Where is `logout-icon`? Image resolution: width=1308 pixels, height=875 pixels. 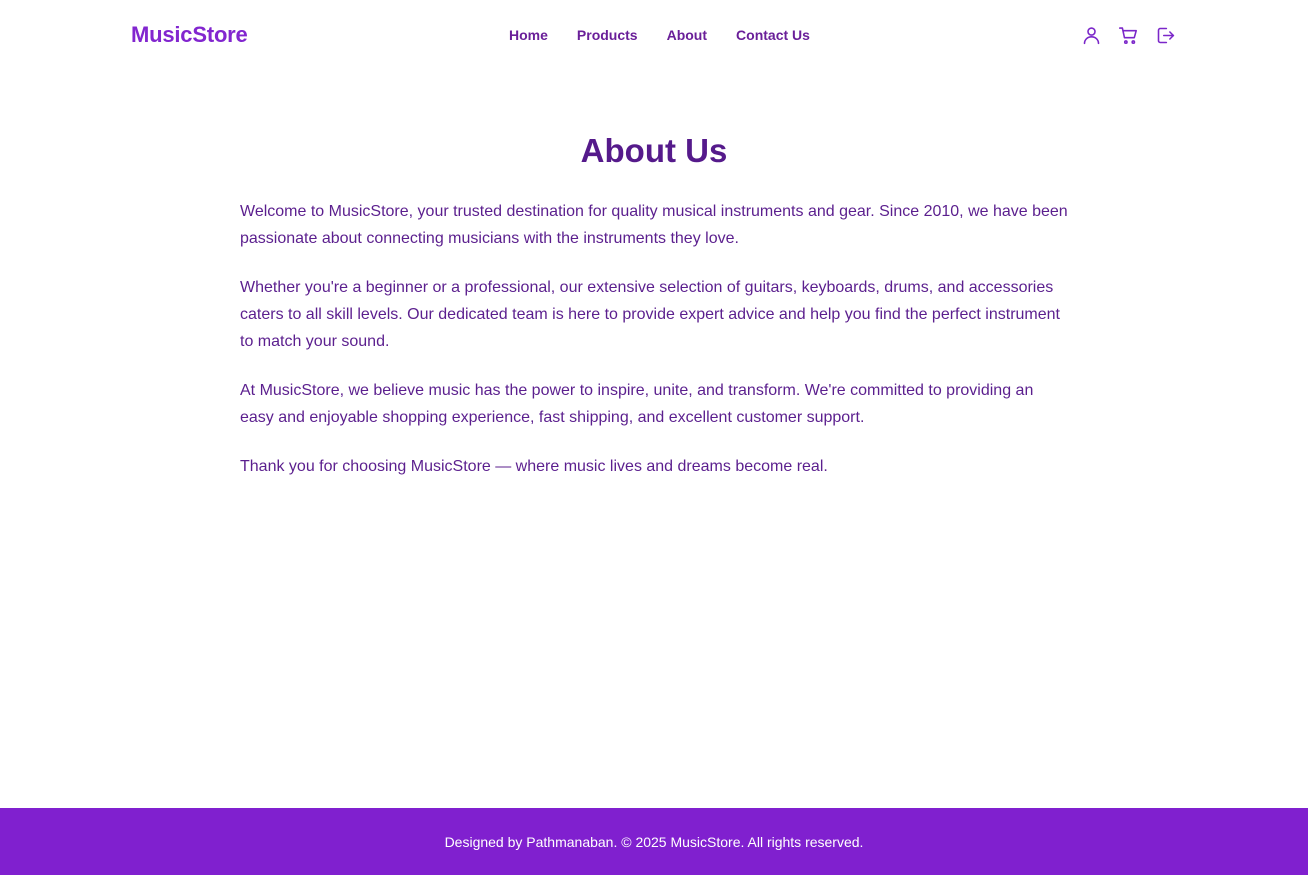 logout-icon is located at coordinates (1165, 35).